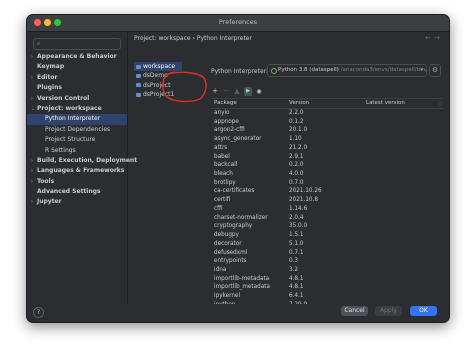 The width and height of the screenshot is (474, 354). What do you see at coordinates (226, 91) in the screenshot?
I see `remove-package-button: −` at bounding box center [226, 91].